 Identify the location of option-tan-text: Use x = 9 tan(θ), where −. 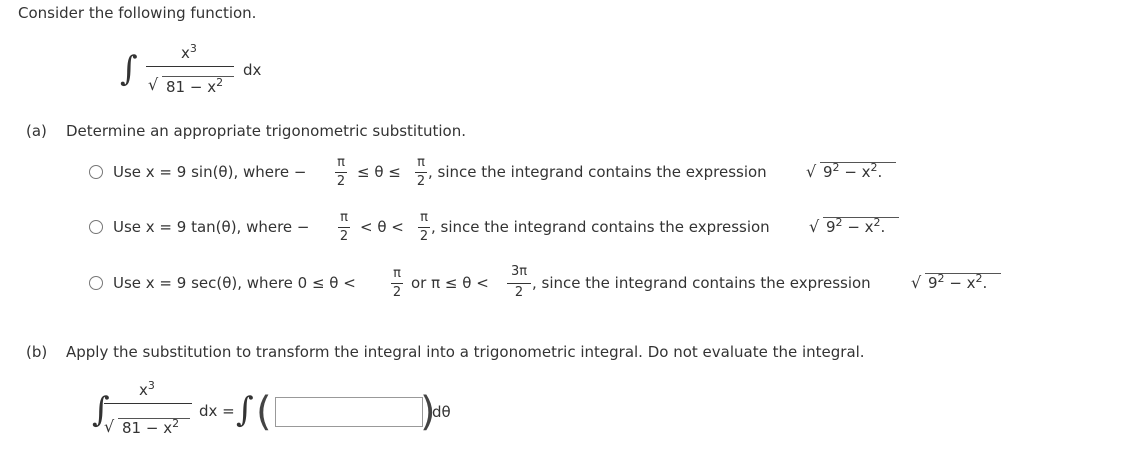
(211, 227).